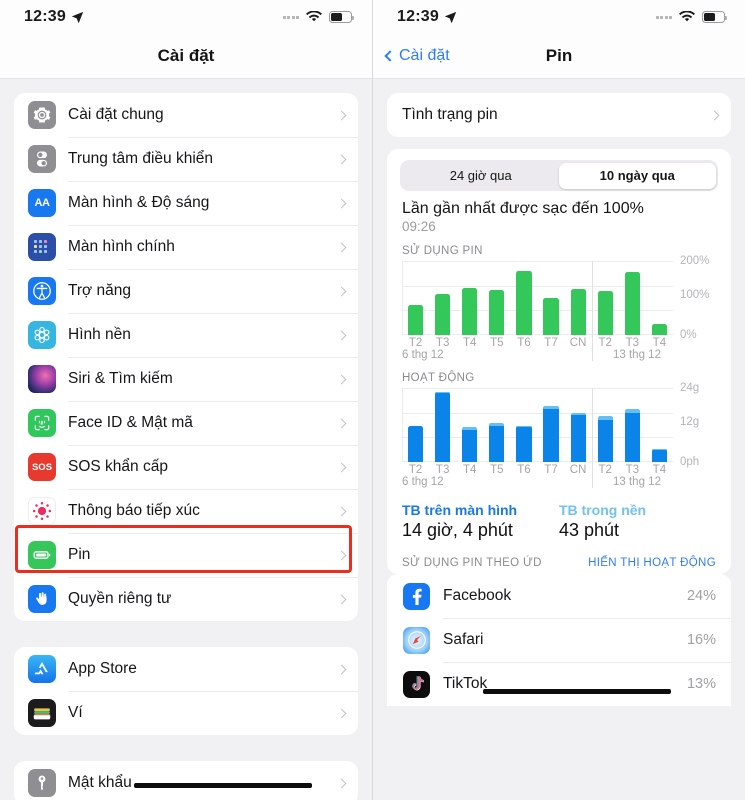  I want to click on sidebar-item-label: Màn hình chính, so click(121, 246).